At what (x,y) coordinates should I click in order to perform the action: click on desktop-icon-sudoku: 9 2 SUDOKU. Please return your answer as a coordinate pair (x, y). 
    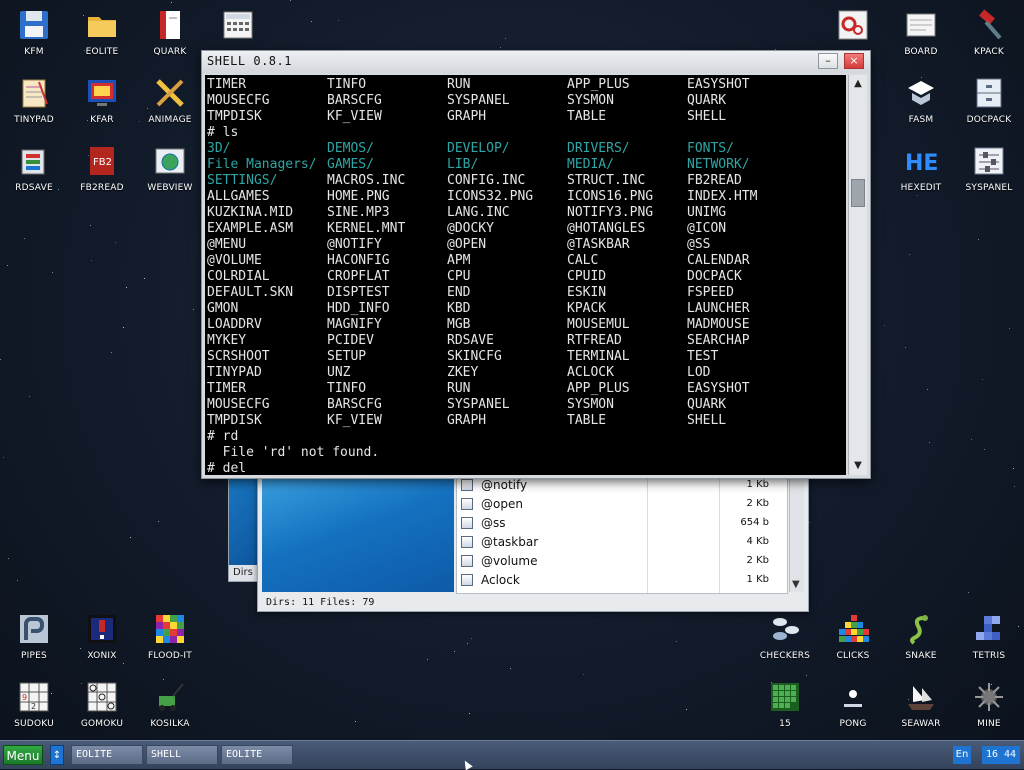
    Looking at the image, I should click on (34, 706).